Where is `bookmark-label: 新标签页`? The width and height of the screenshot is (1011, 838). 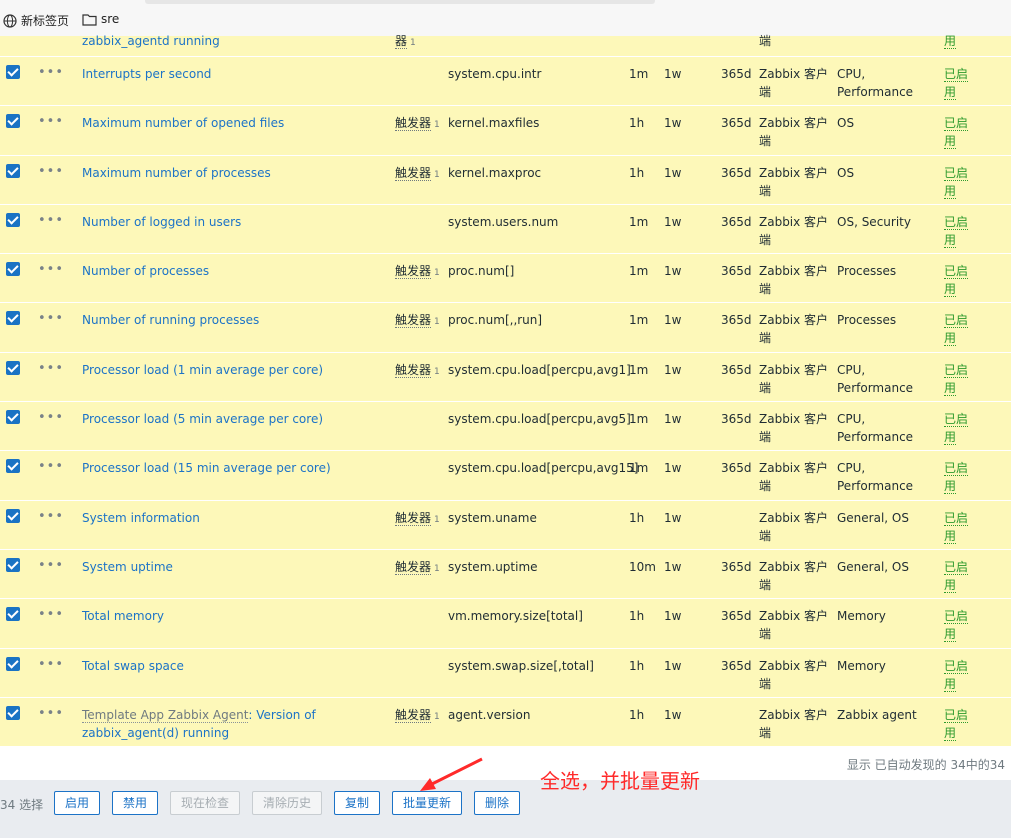
bookmark-label: 新标签页 is located at coordinates (45, 21).